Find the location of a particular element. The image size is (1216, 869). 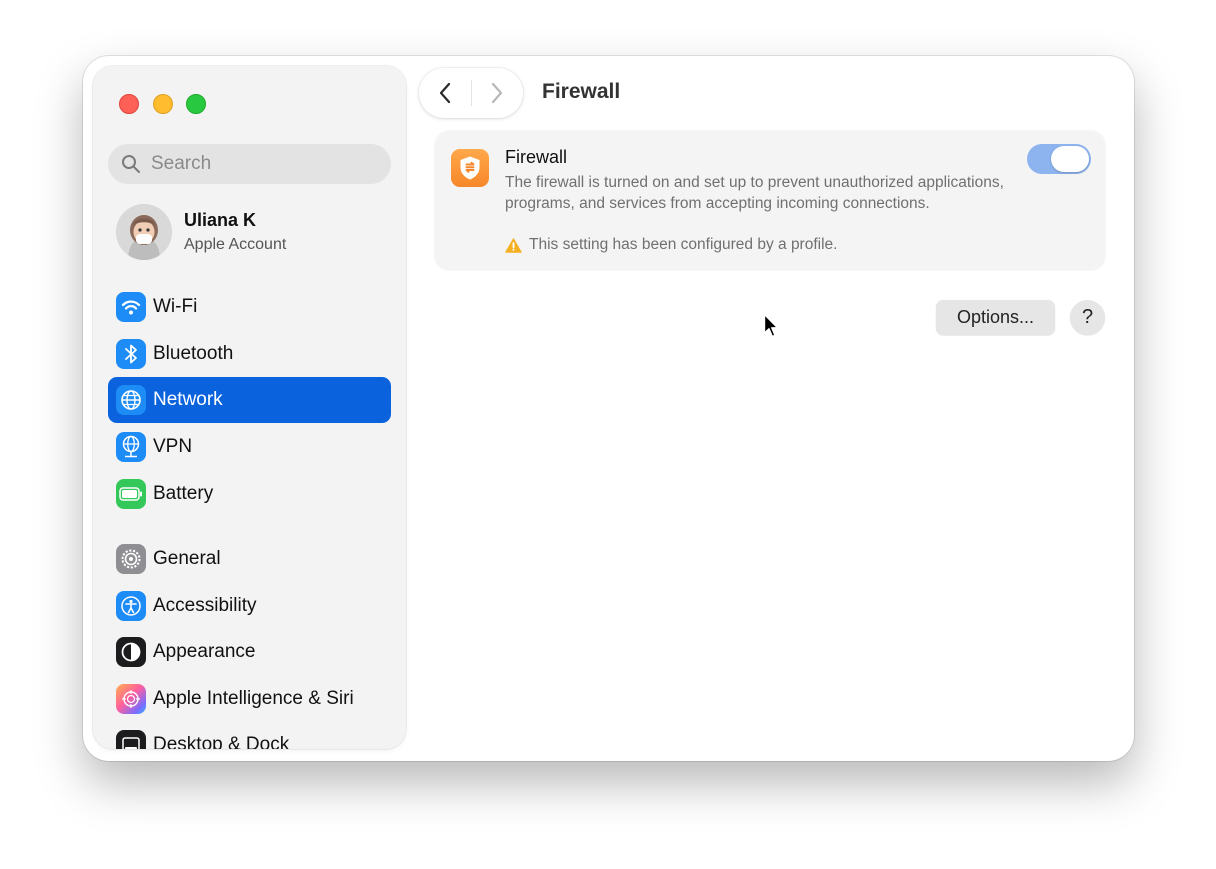

help-button: ? is located at coordinates (1087, 317).